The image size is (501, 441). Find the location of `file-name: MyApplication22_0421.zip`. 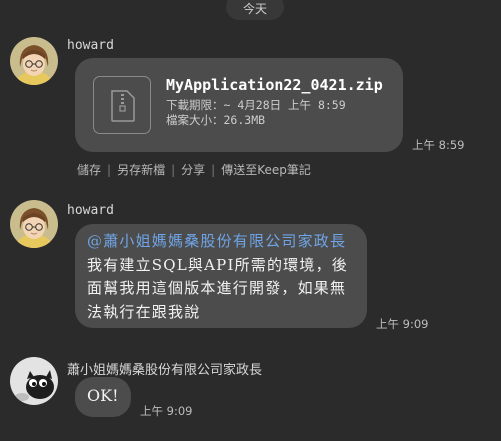

file-name: MyApplication22_0421.zip is located at coordinates (274, 85).